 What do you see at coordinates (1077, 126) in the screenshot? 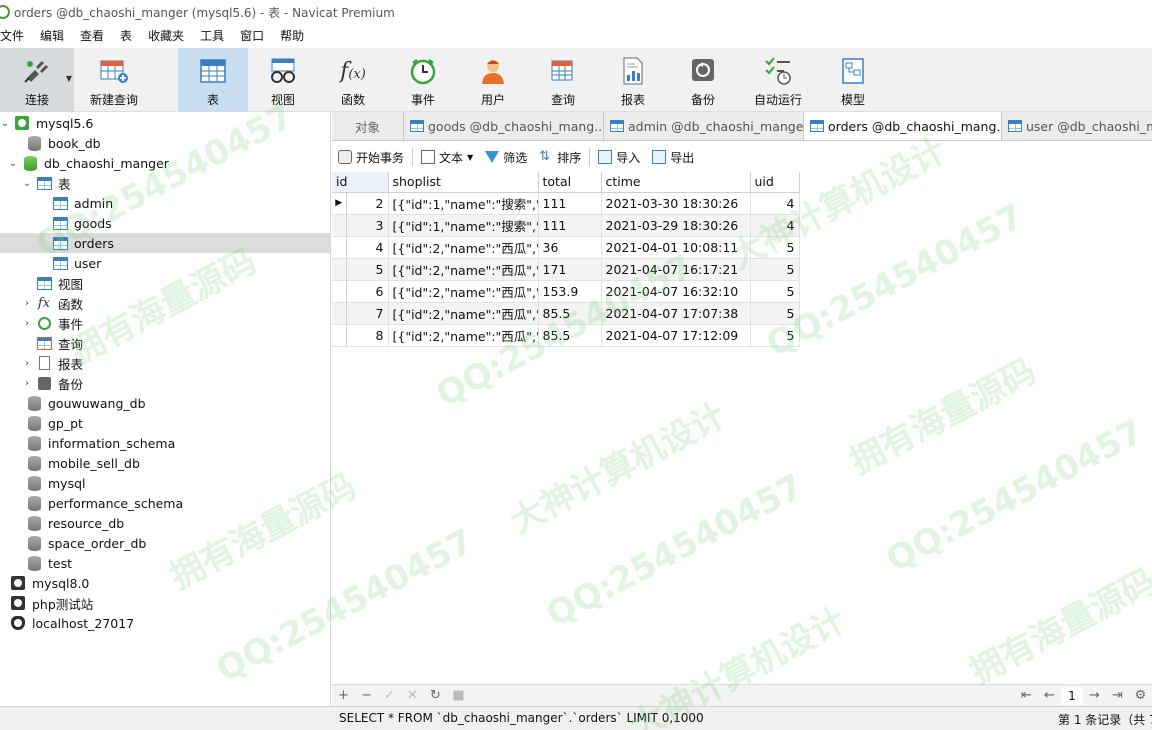
I see `tab-user: user @db_chaoshi_ma` at bounding box center [1077, 126].